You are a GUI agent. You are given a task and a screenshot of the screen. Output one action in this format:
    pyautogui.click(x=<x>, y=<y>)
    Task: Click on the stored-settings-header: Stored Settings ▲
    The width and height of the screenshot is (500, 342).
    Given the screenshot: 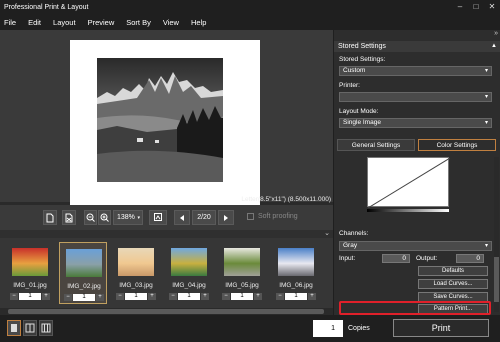 What is the action you would take?
    pyautogui.click(x=417, y=46)
    